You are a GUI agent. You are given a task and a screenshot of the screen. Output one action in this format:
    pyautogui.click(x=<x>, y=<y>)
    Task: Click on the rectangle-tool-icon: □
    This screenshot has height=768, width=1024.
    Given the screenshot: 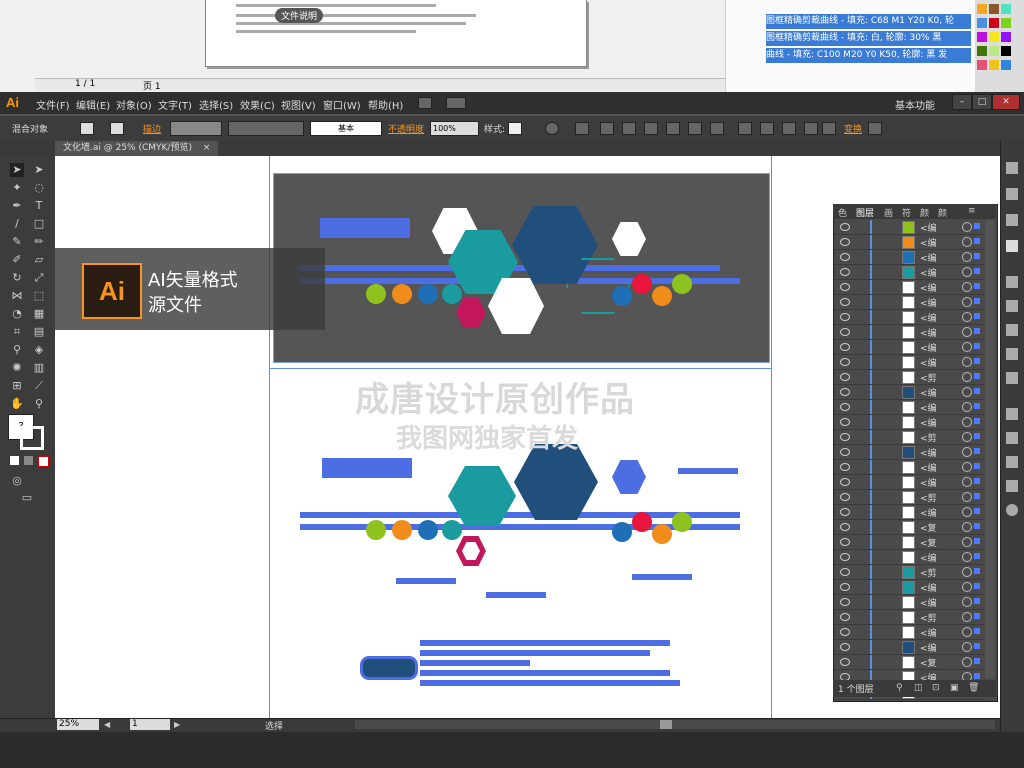 What is the action you would take?
    pyautogui.click(x=39, y=224)
    